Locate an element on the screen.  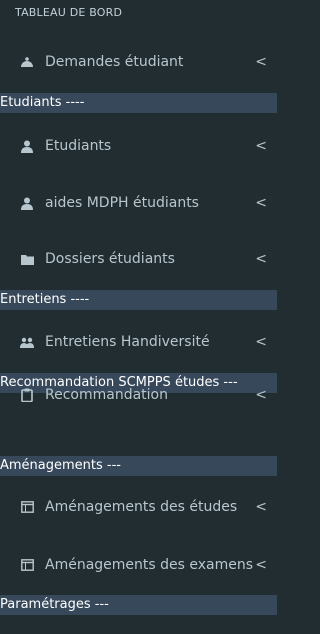
sidebar-item-aides-mdph: aides MDPH étudiants < is located at coordinates (138, 203).